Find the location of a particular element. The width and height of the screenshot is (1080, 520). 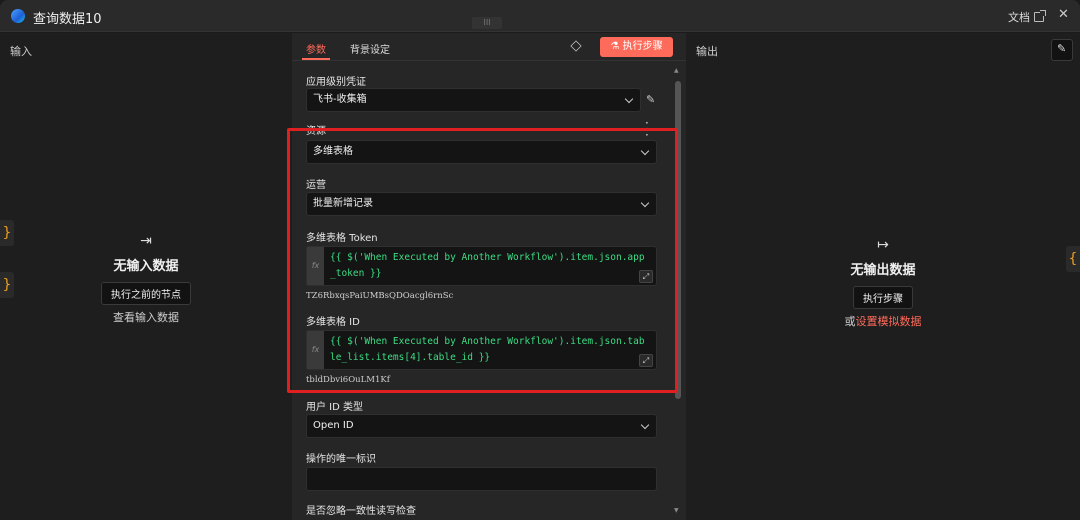

credential-select: 飞书-收集箱 is located at coordinates (473, 100).